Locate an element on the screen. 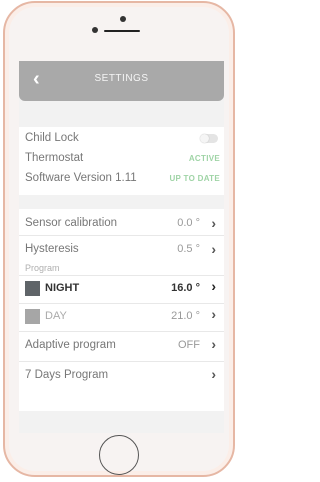 Image resolution: width=320 pixels, height=482 pixels. thermostat-status-badge: ACTIVE is located at coordinates (204, 158).